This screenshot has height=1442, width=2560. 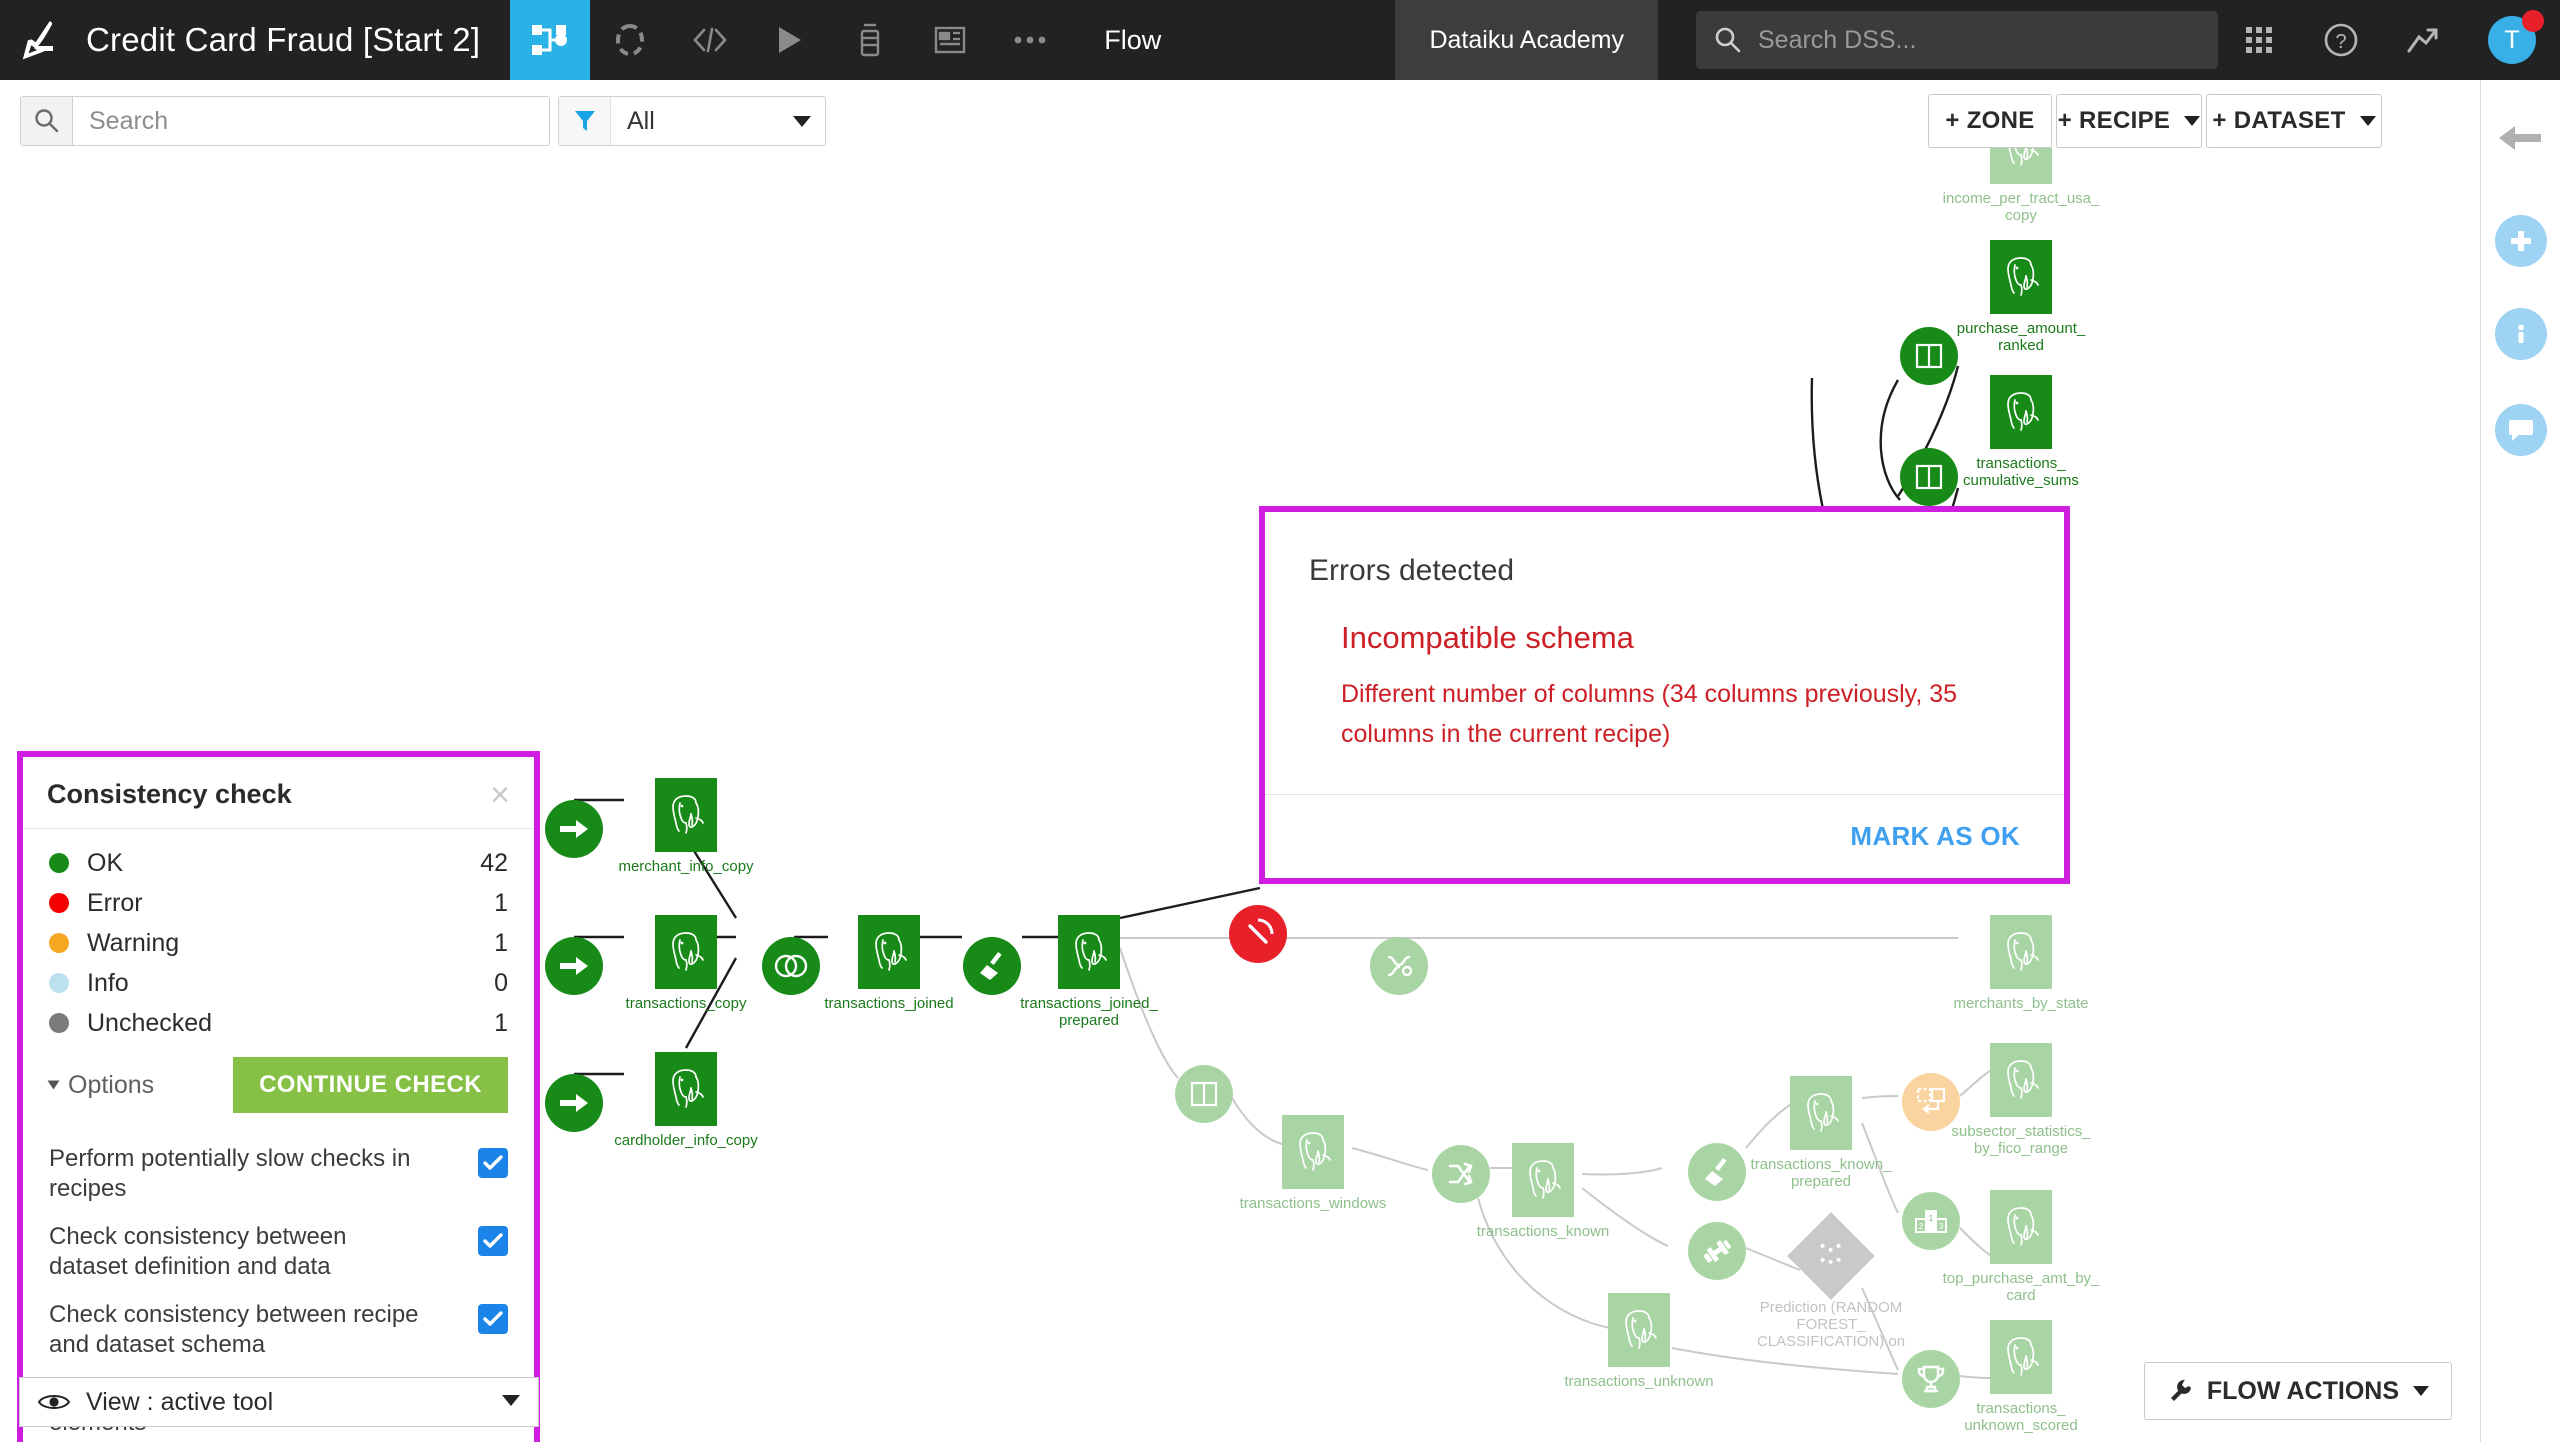 I want to click on flow-dataset-node: transactions_ unknown_scored, so click(x=2021, y=1377).